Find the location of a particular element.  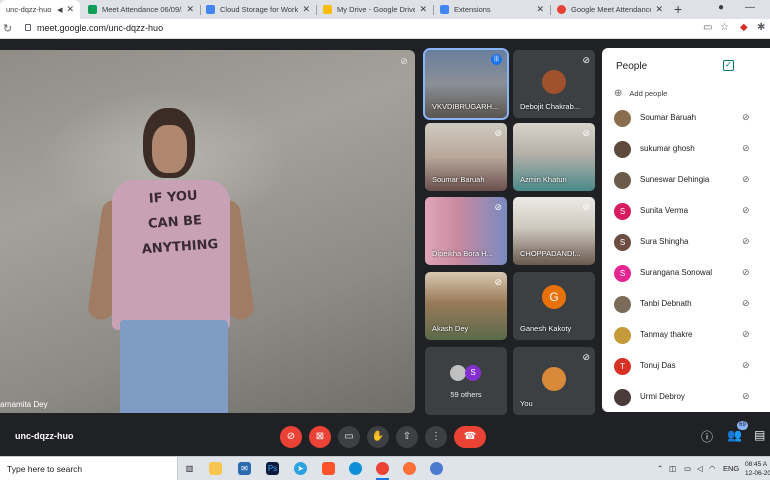

brave-browser-icon is located at coordinates (328, 468).